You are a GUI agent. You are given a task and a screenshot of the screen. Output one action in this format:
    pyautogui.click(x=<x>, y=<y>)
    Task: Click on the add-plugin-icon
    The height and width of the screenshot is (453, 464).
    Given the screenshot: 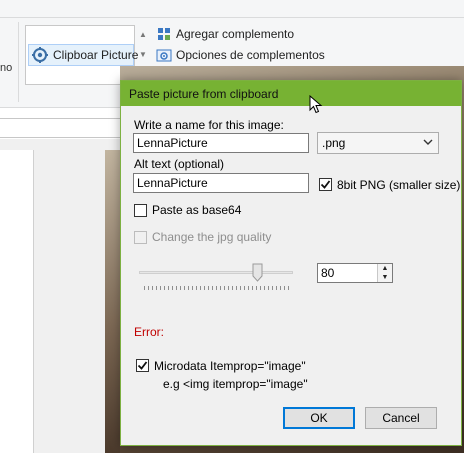 What is the action you would take?
    pyautogui.click(x=164, y=34)
    